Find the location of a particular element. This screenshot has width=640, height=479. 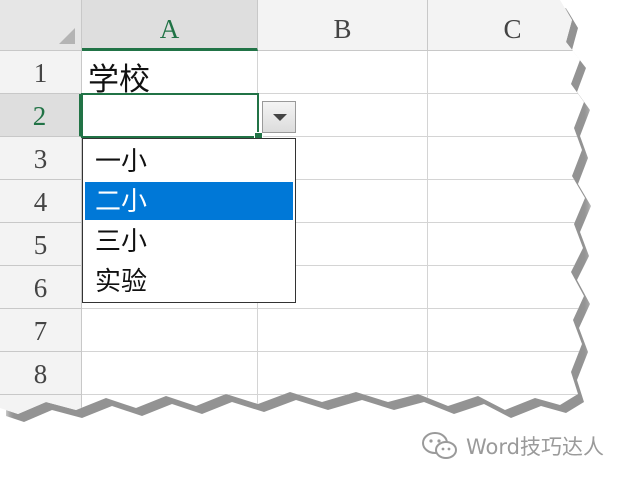

row-header-5: 5 is located at coordinates (41, 244).